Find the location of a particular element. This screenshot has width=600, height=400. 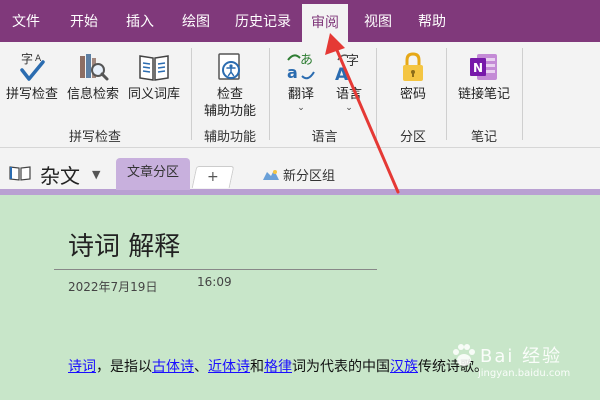

check-accessibility-button: 检查 辅助功能 is located at coordinates (230, 85).